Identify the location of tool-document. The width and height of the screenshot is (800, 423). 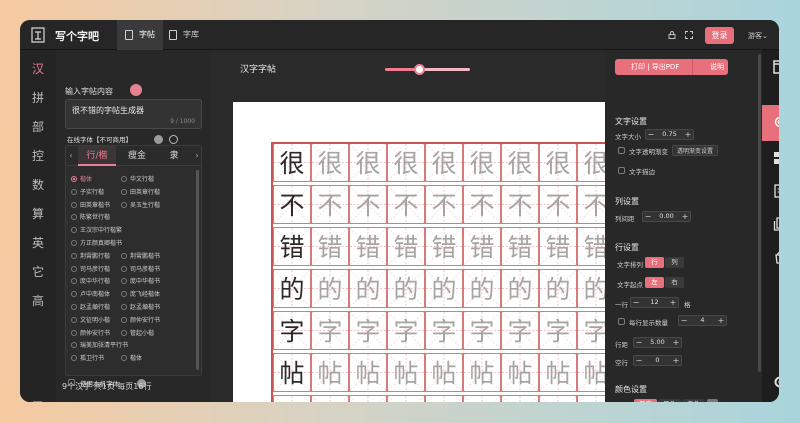
(770, 192).